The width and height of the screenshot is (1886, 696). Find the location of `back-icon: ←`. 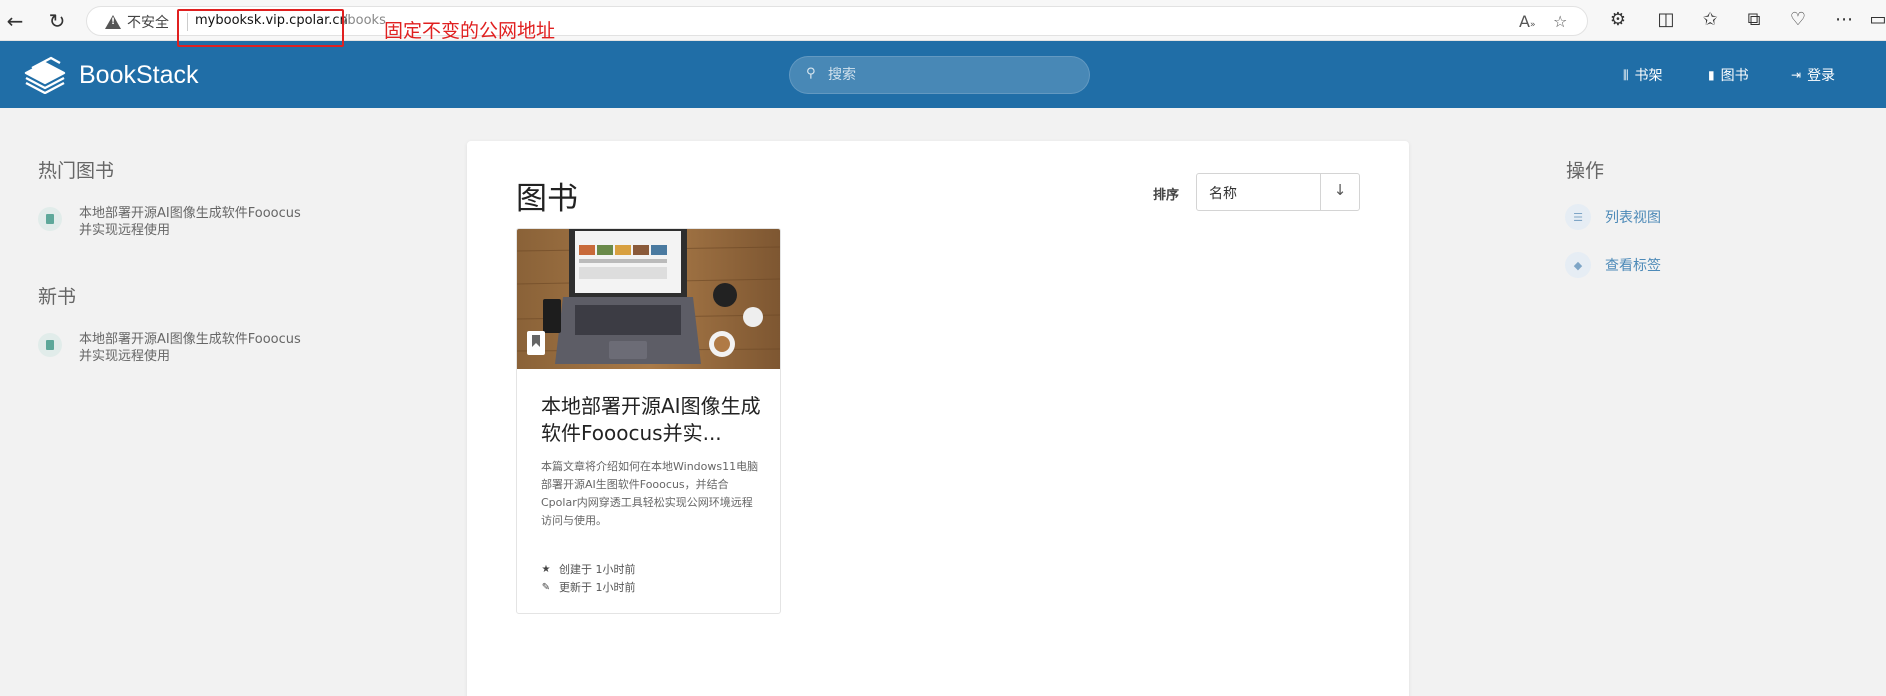

back-icon: ← is located at coordinates (15, 21).